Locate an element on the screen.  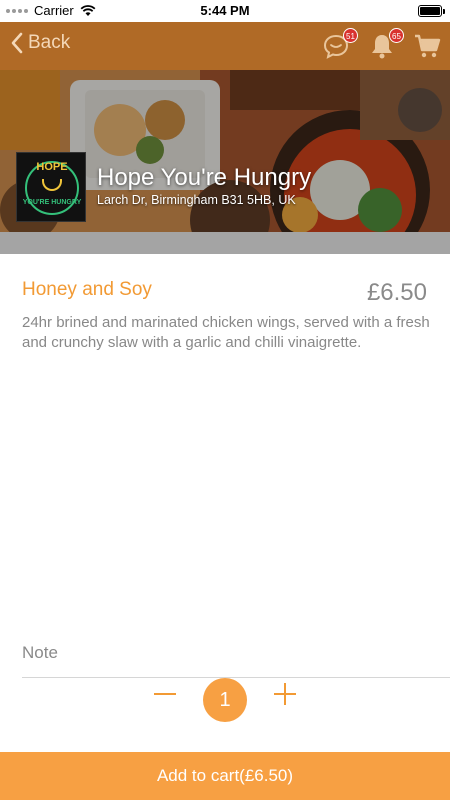
item-price: £6.50 is located at coordinates (396, 292).